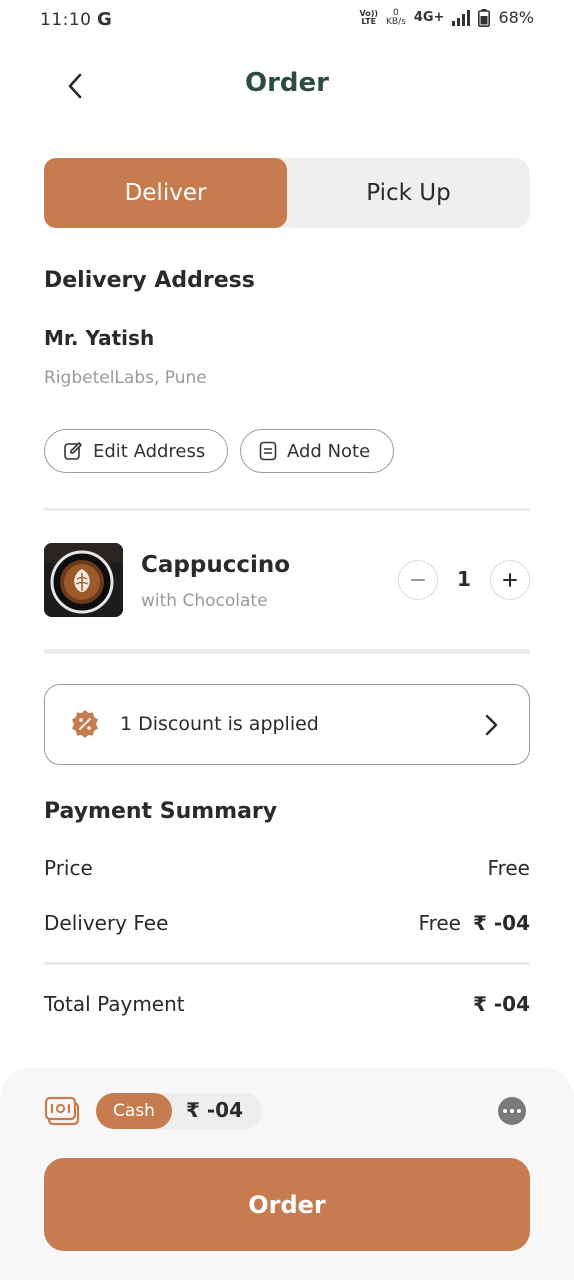  I want to click on delivery-mode-toggle: Deliver Pick Up, so click(287, 193).